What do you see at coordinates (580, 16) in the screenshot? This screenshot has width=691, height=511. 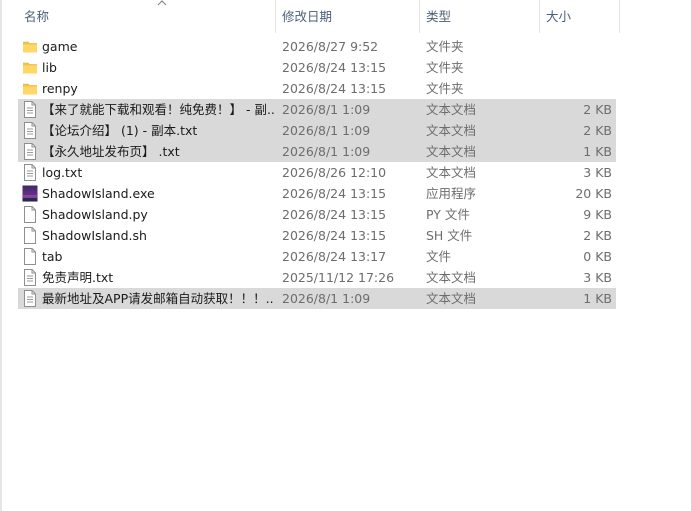 I see `column-header-size: 大小` at bounding box center [580, 16].